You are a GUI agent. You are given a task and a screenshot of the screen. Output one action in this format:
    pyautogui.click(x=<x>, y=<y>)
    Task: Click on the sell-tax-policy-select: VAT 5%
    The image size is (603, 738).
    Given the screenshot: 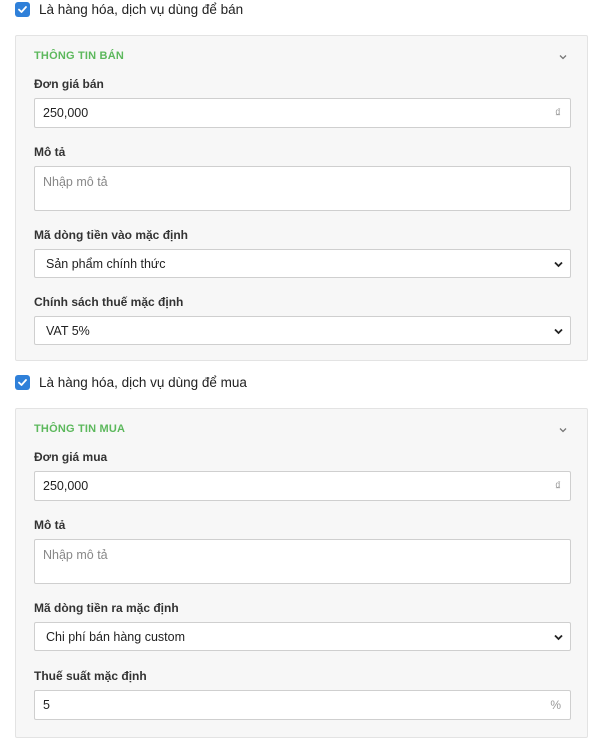 What is the action you would take?
    pyautogui.click(x=302, y=330)
    